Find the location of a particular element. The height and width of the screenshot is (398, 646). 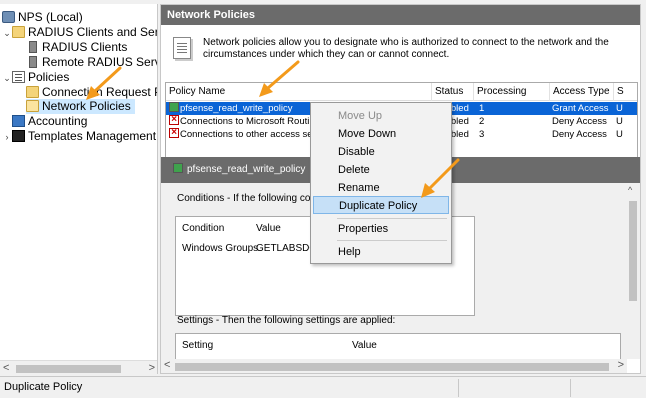

policy-access-type: Grant Access is located at coordinates (580, 108).